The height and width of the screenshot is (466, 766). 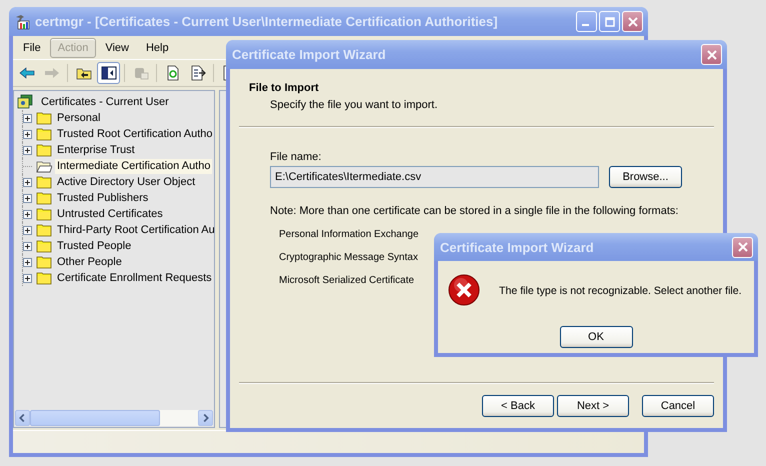 I want to click on window-title: certmgr - [Certificates - Current User\Intermediate Certification Authorities], so click(x=267, y=21).